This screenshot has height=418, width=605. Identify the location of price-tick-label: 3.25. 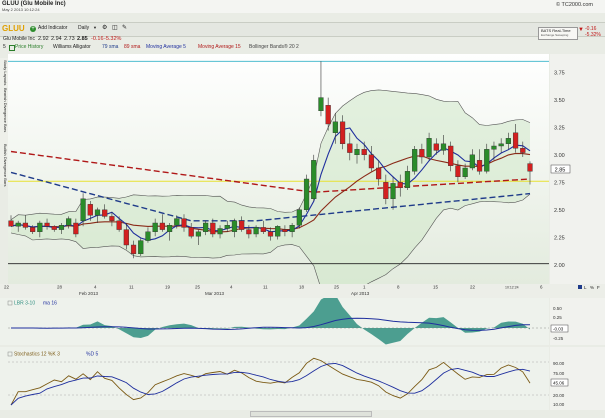
(559, 128).